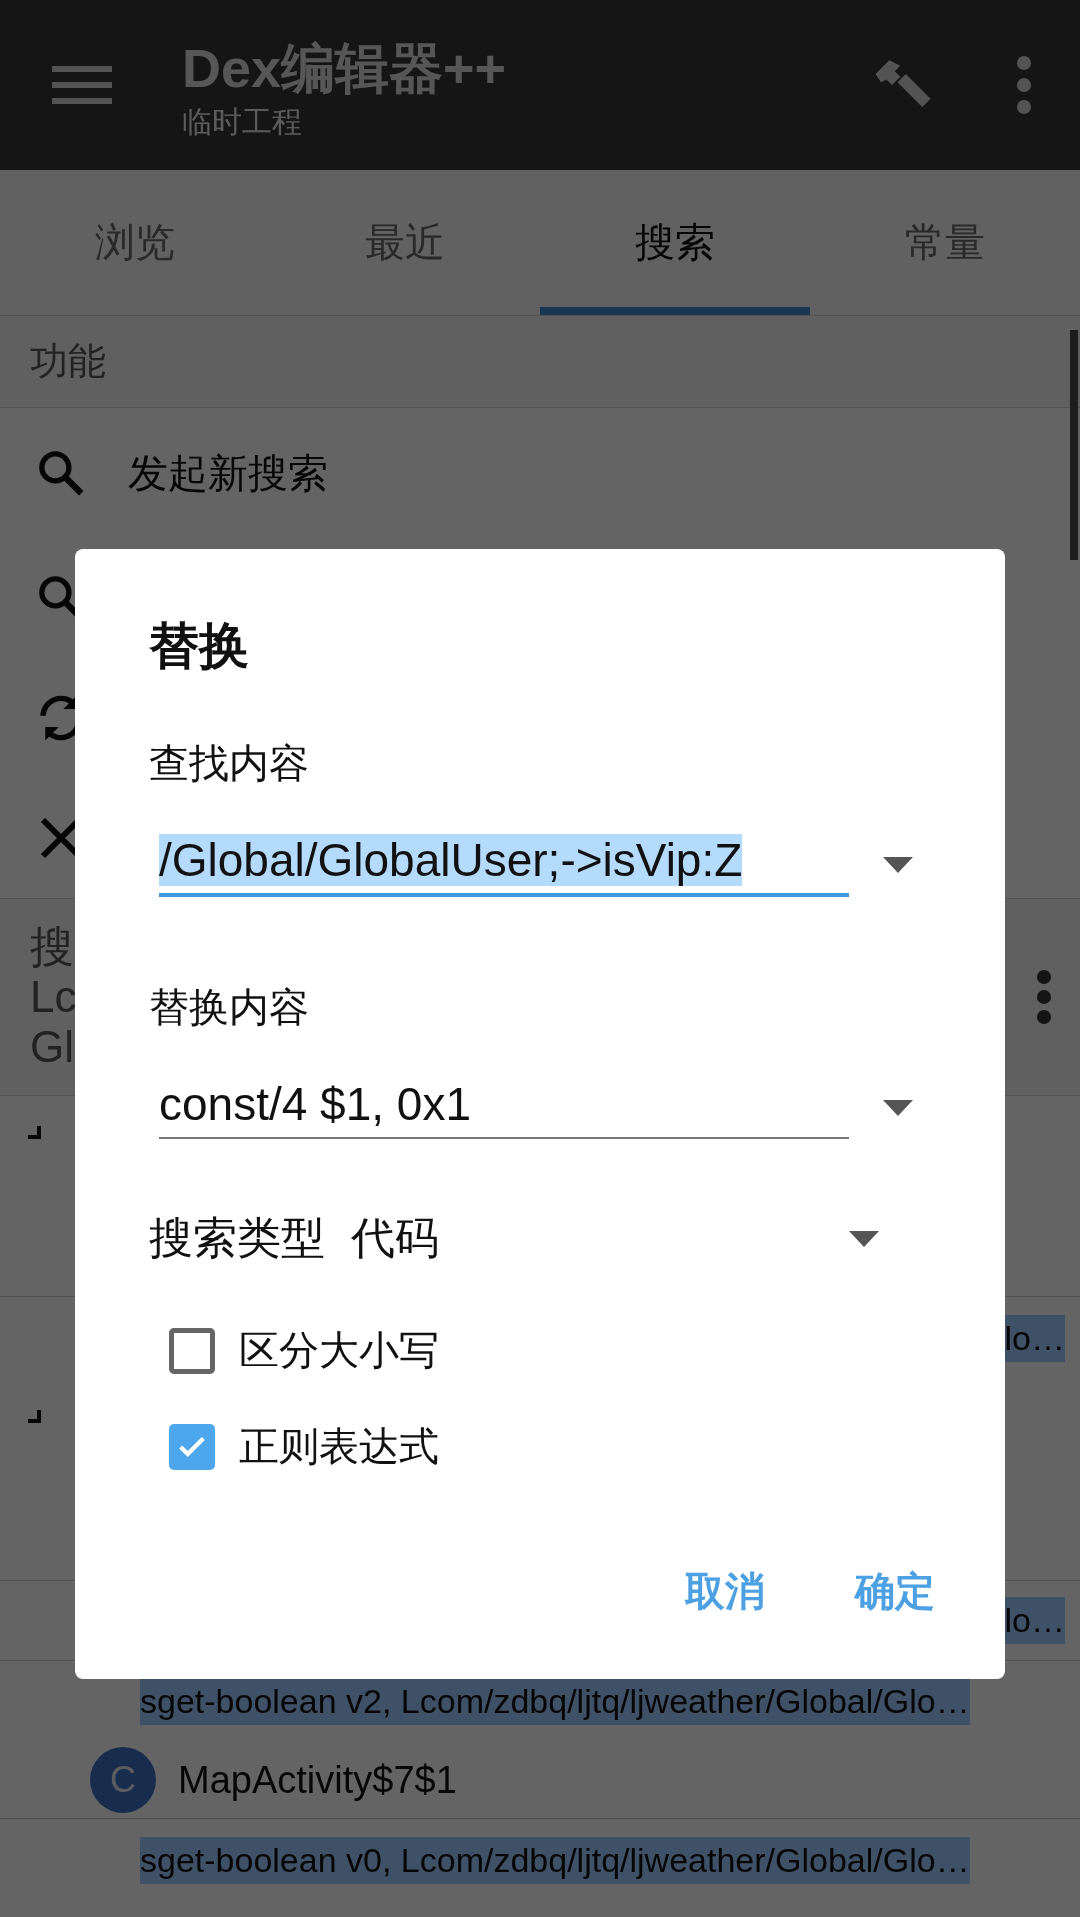 The height and width of the screenshot is (1917, 1080). I want to click on tab: 常量, so click(945, 242).